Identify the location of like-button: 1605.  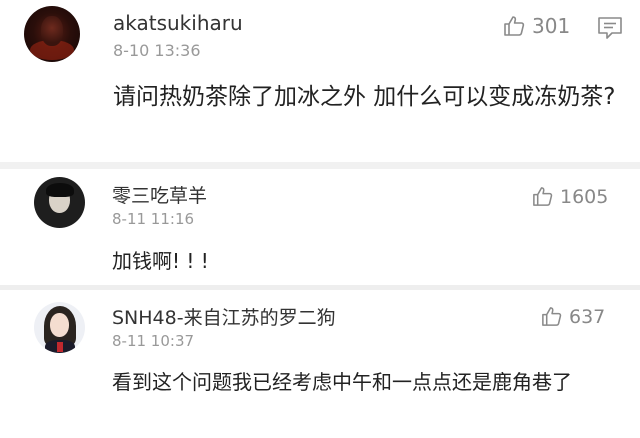
(569, 196).